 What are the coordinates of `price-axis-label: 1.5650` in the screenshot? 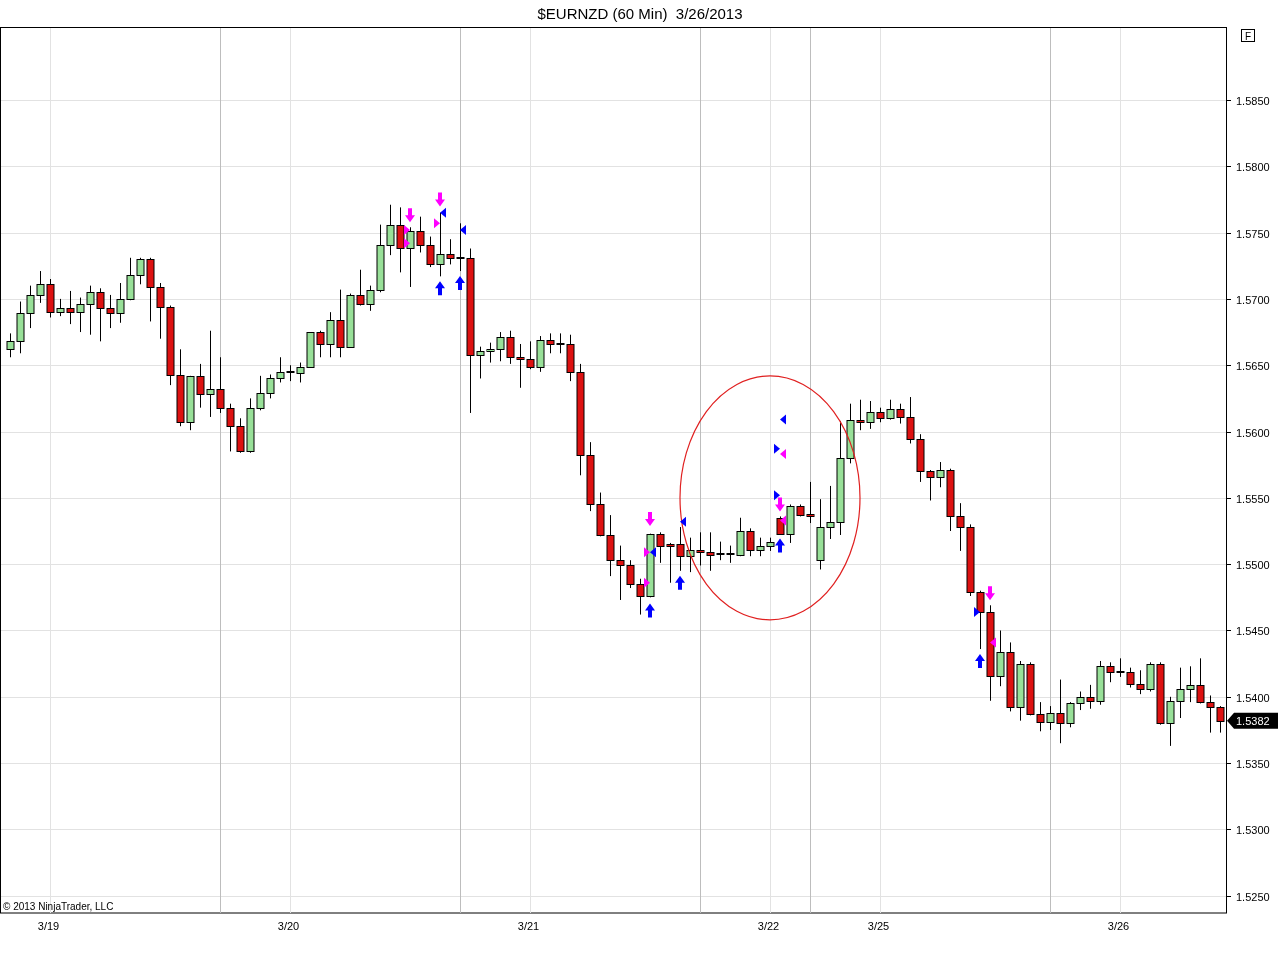 It's located at (1253, 365).